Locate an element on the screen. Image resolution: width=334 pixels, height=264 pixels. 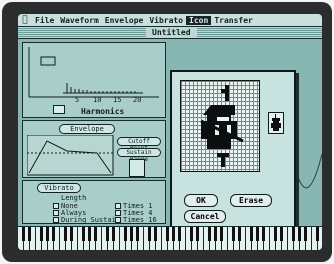
sustain-range-button: Sustain Range is located at coordinates (139, 155).